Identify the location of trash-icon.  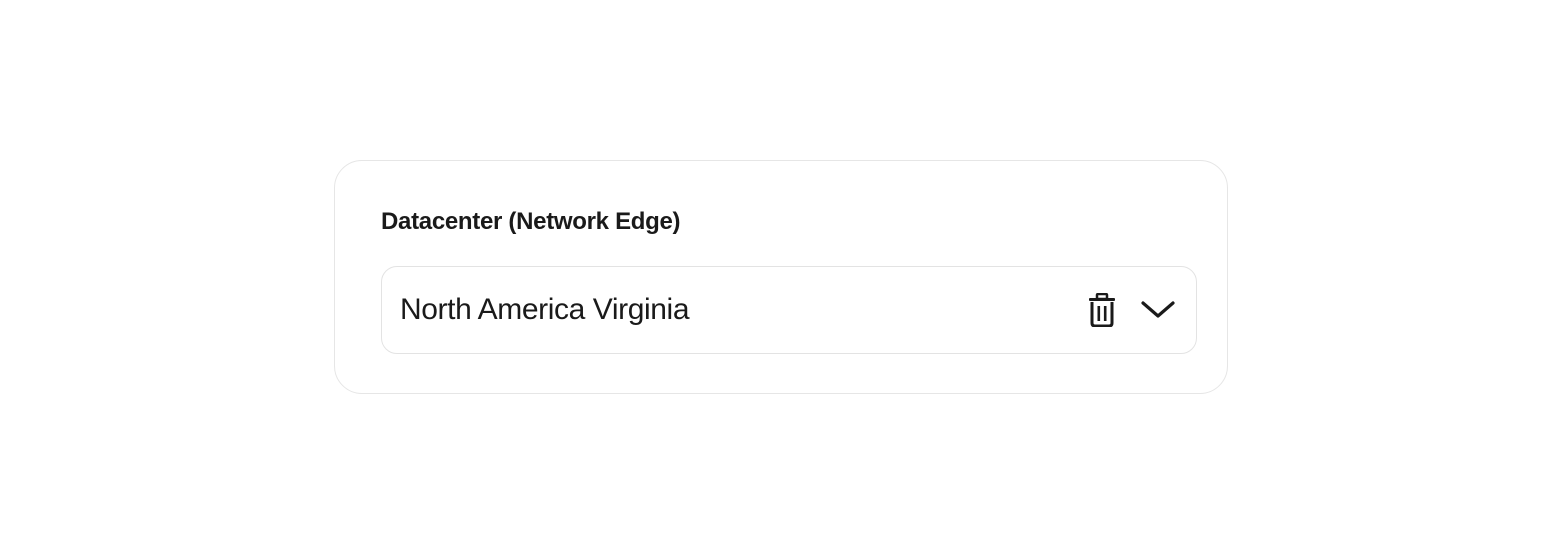
(1102, 310).